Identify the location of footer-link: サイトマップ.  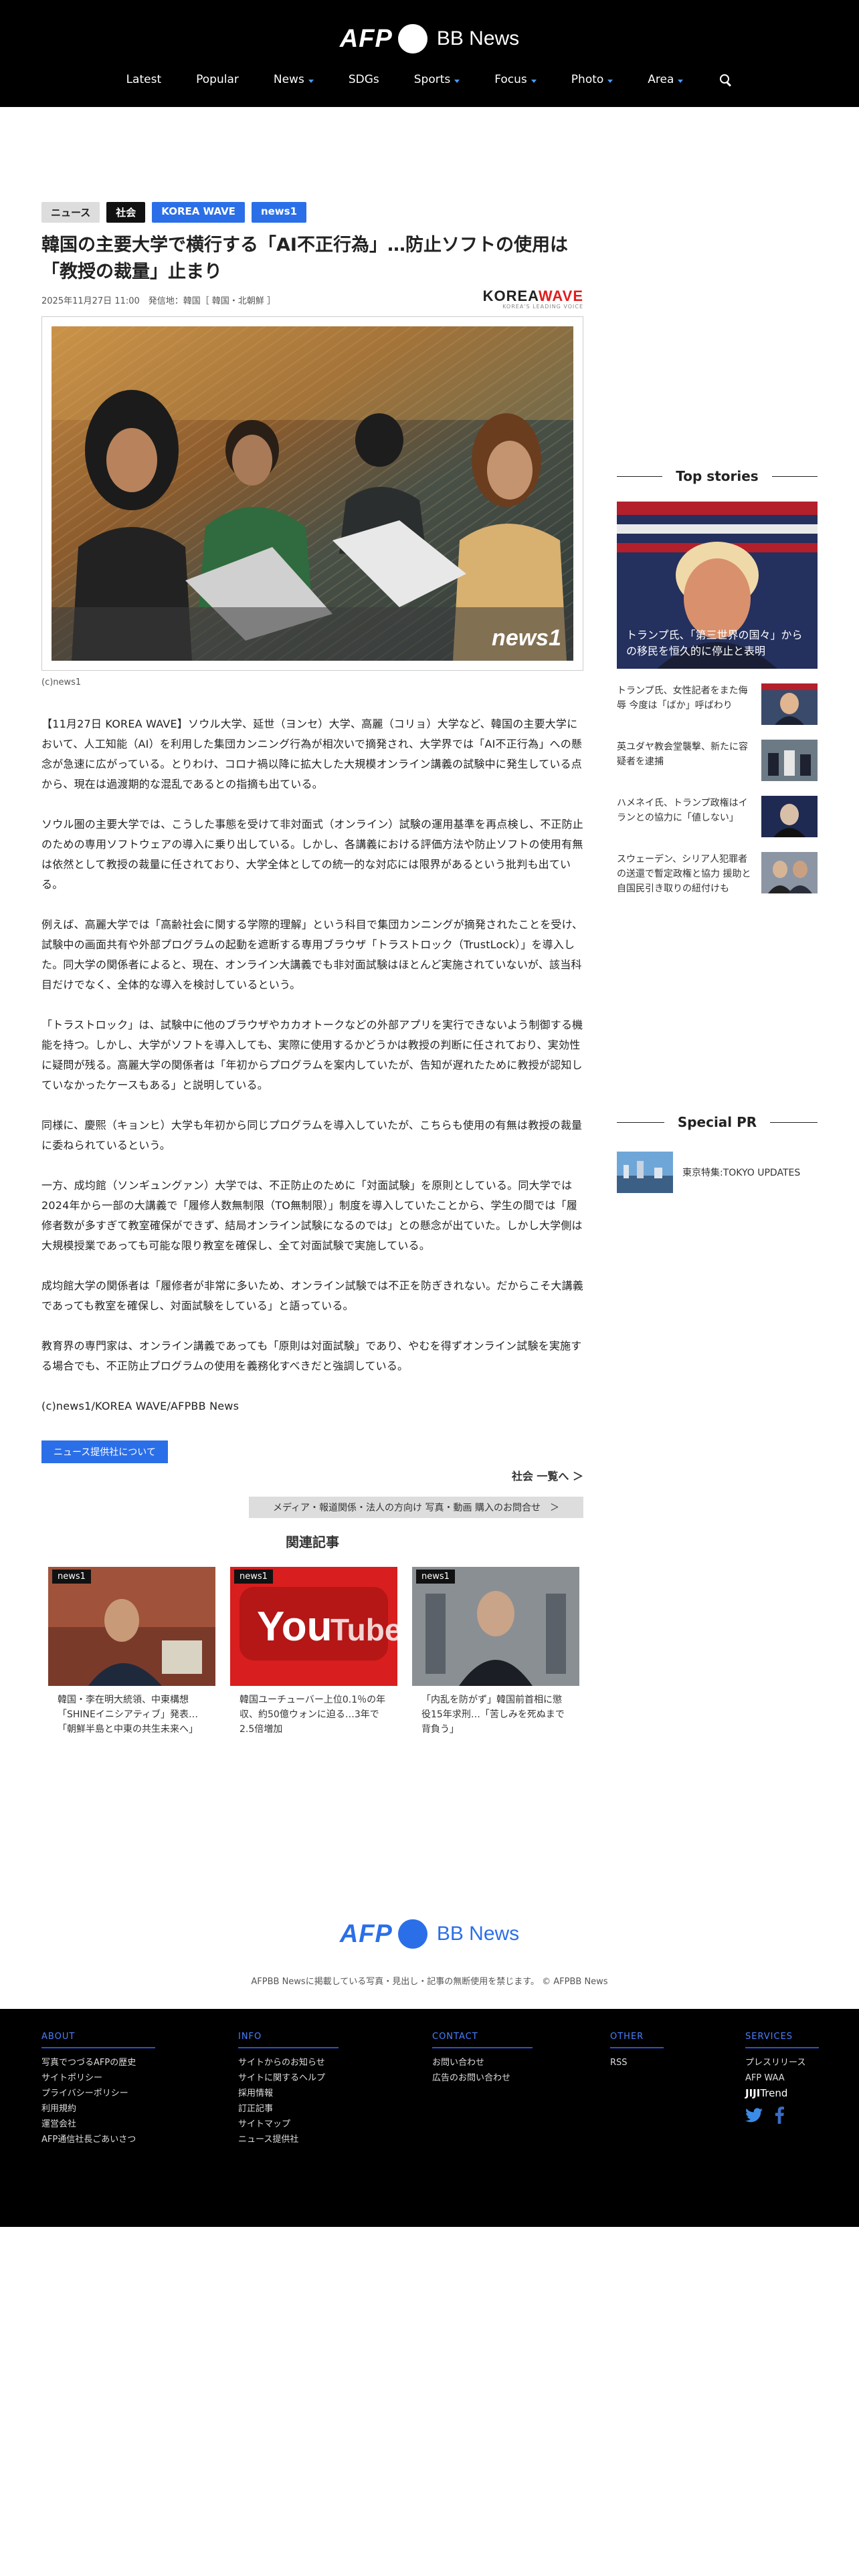
(288, 2124).